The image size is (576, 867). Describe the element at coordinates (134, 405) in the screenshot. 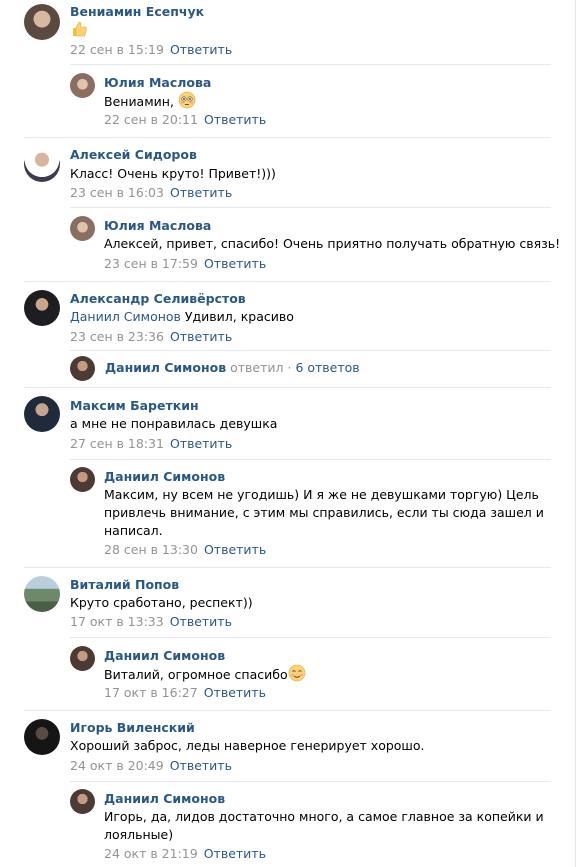

I see `comment-author: Максим Бареткин` at that location.